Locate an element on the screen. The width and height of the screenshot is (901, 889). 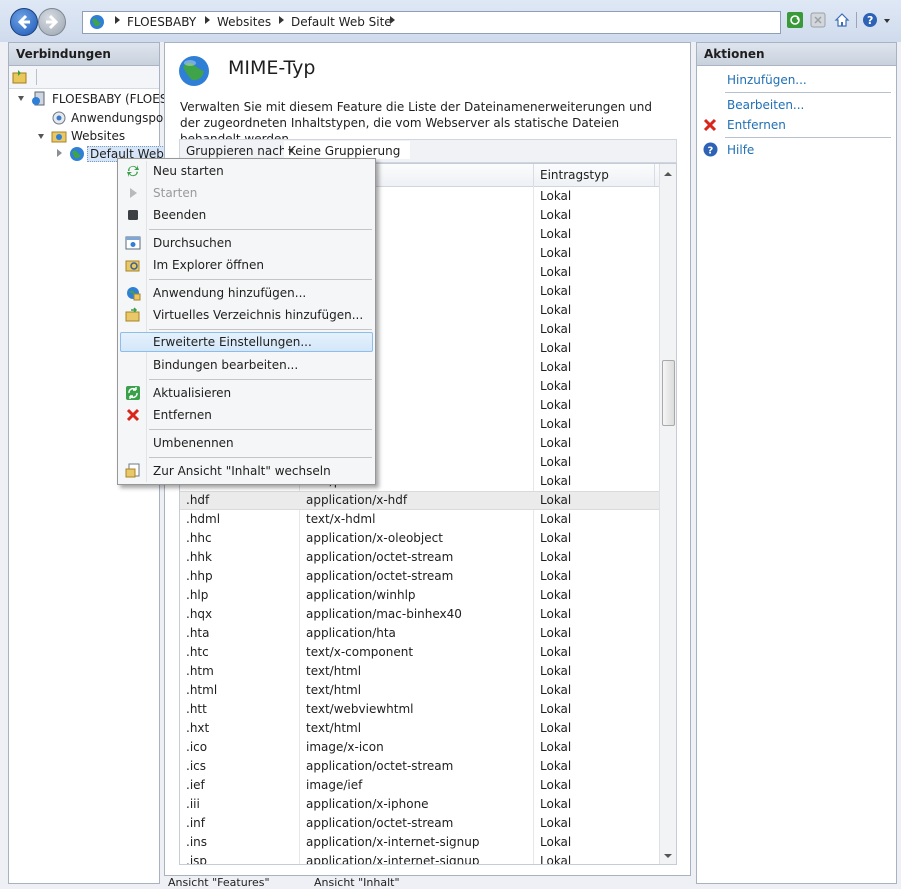
menu-item-remove: Entfernen is located at coordinates (246, 415).